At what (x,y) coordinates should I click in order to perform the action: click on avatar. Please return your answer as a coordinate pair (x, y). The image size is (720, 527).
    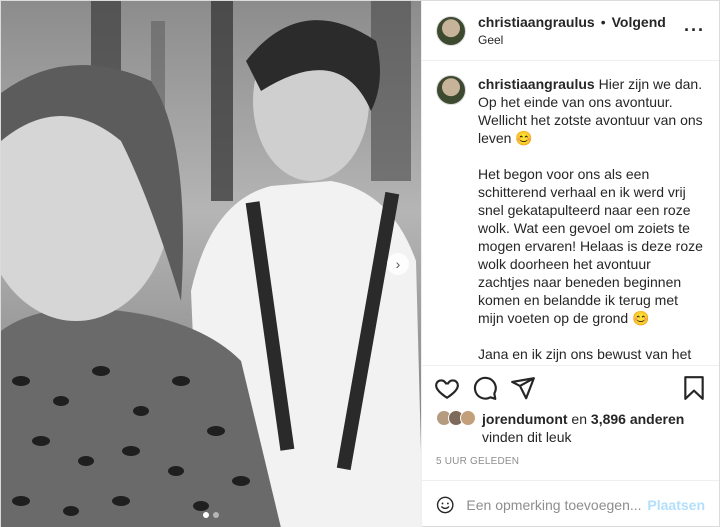
    Looking at the image, I should click on (451, 30).